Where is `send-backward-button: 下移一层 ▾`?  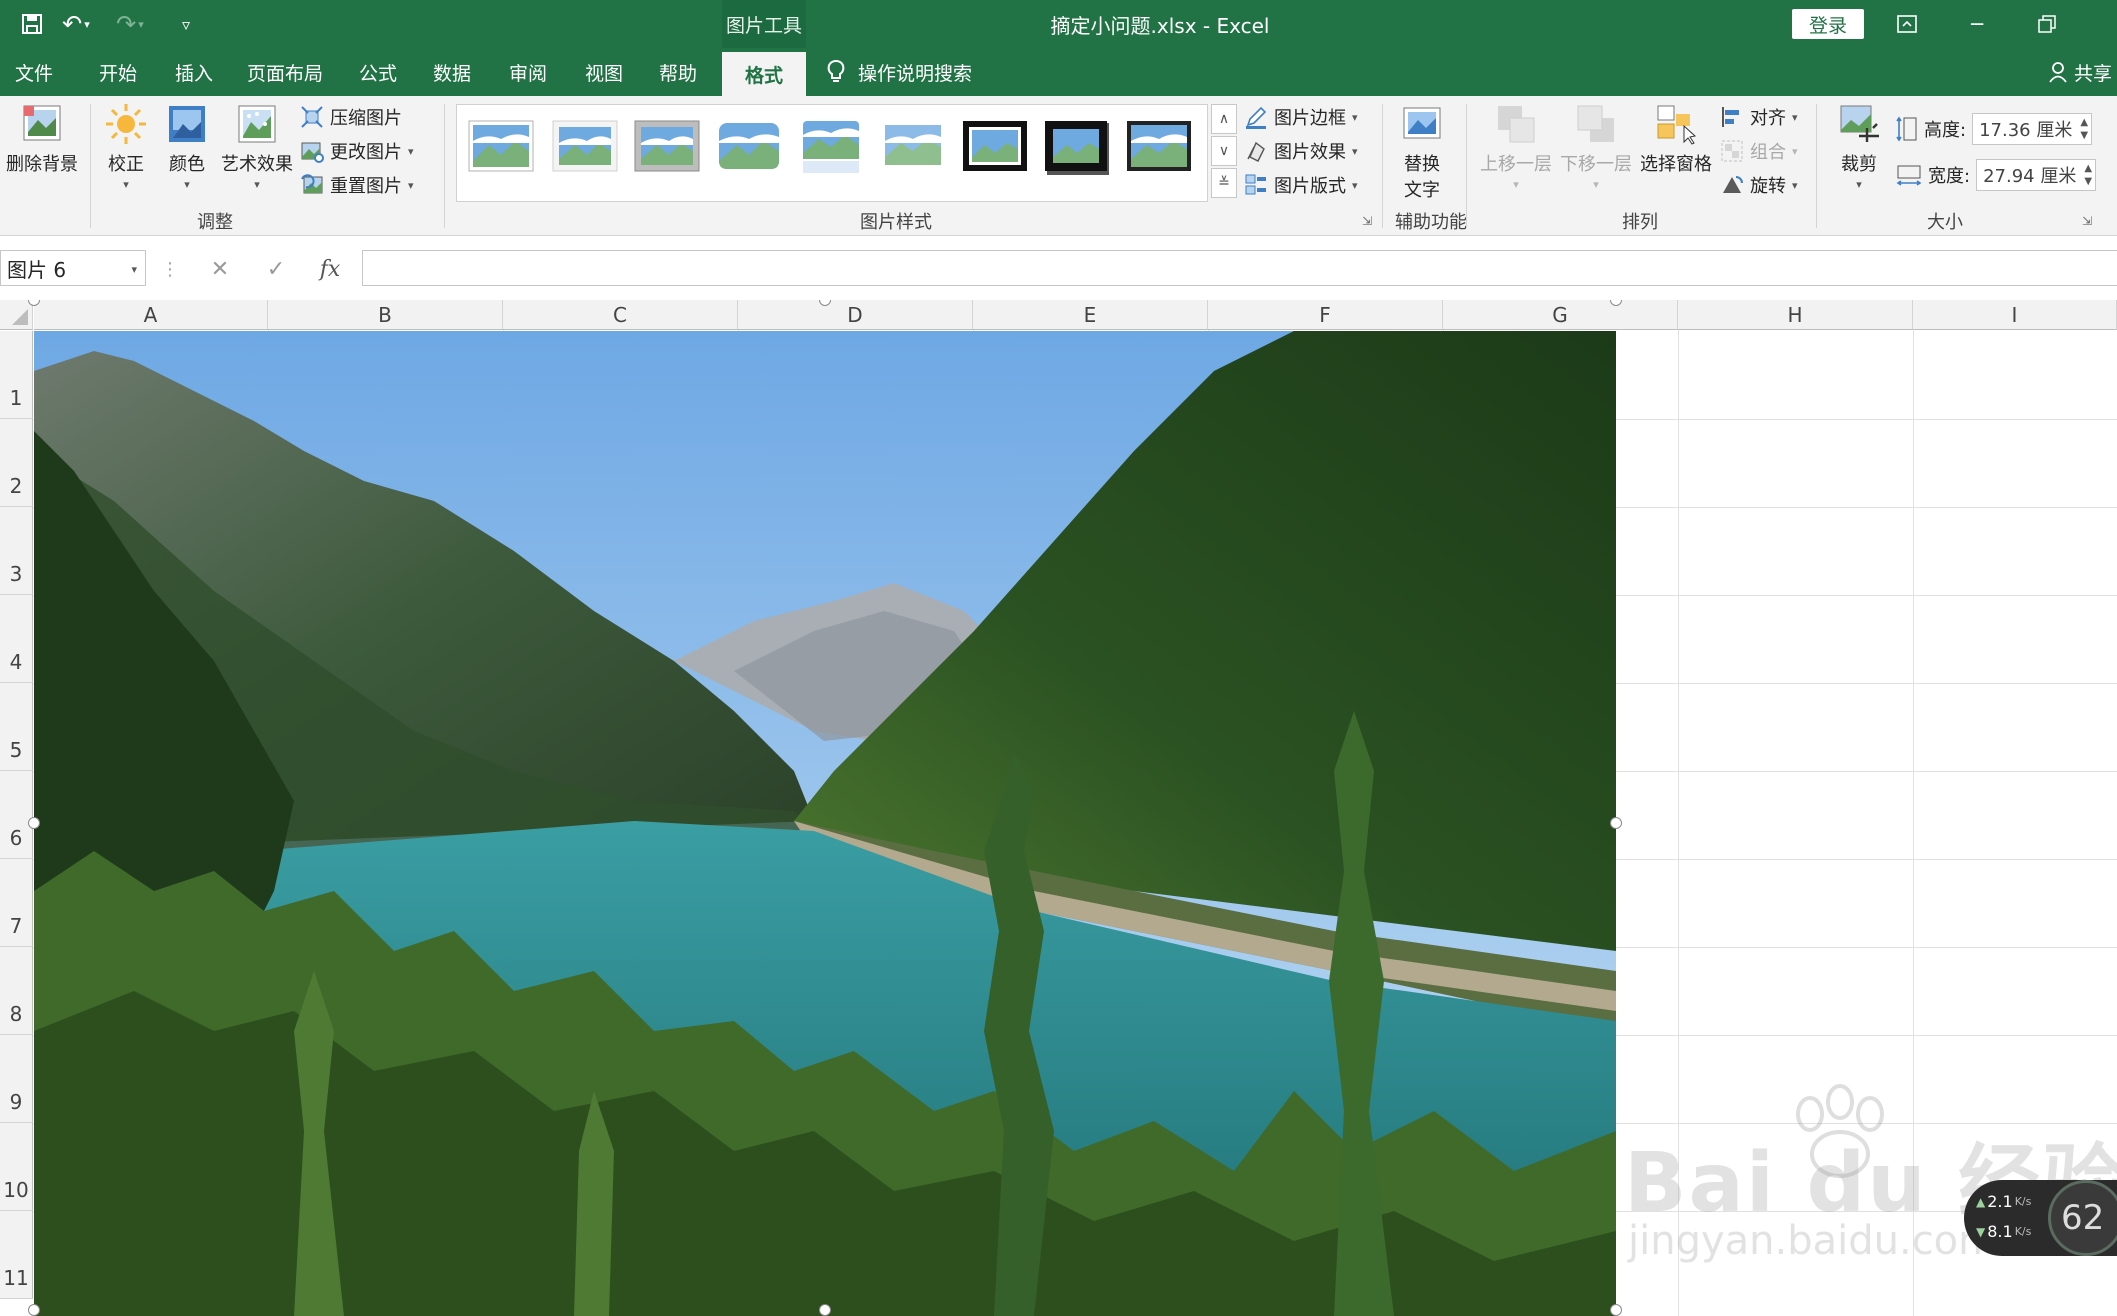
send-backward-button: 下移一层 ▾ is located at coordinates (1596, 146).